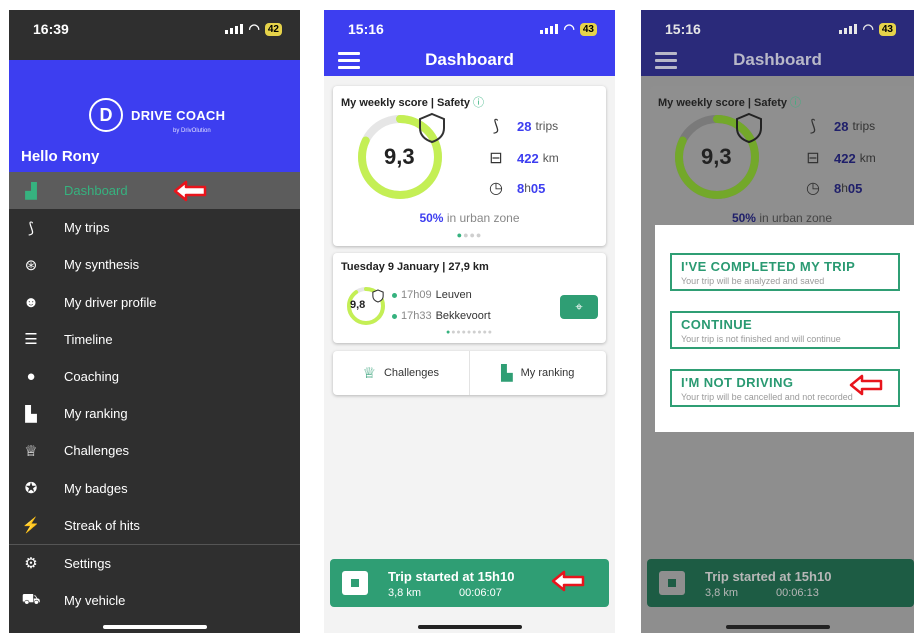 The height and width of the screenshot is (633, 914). Describe the element at coordinates (154, 488) in the screenshot. I see `menu-item-my-badges: ✪ My badges` at that location.